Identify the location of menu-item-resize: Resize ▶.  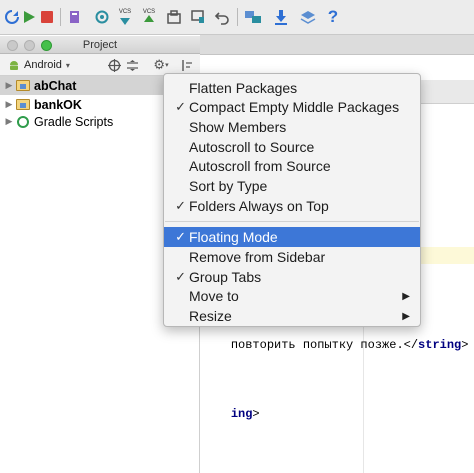
(292, 316).